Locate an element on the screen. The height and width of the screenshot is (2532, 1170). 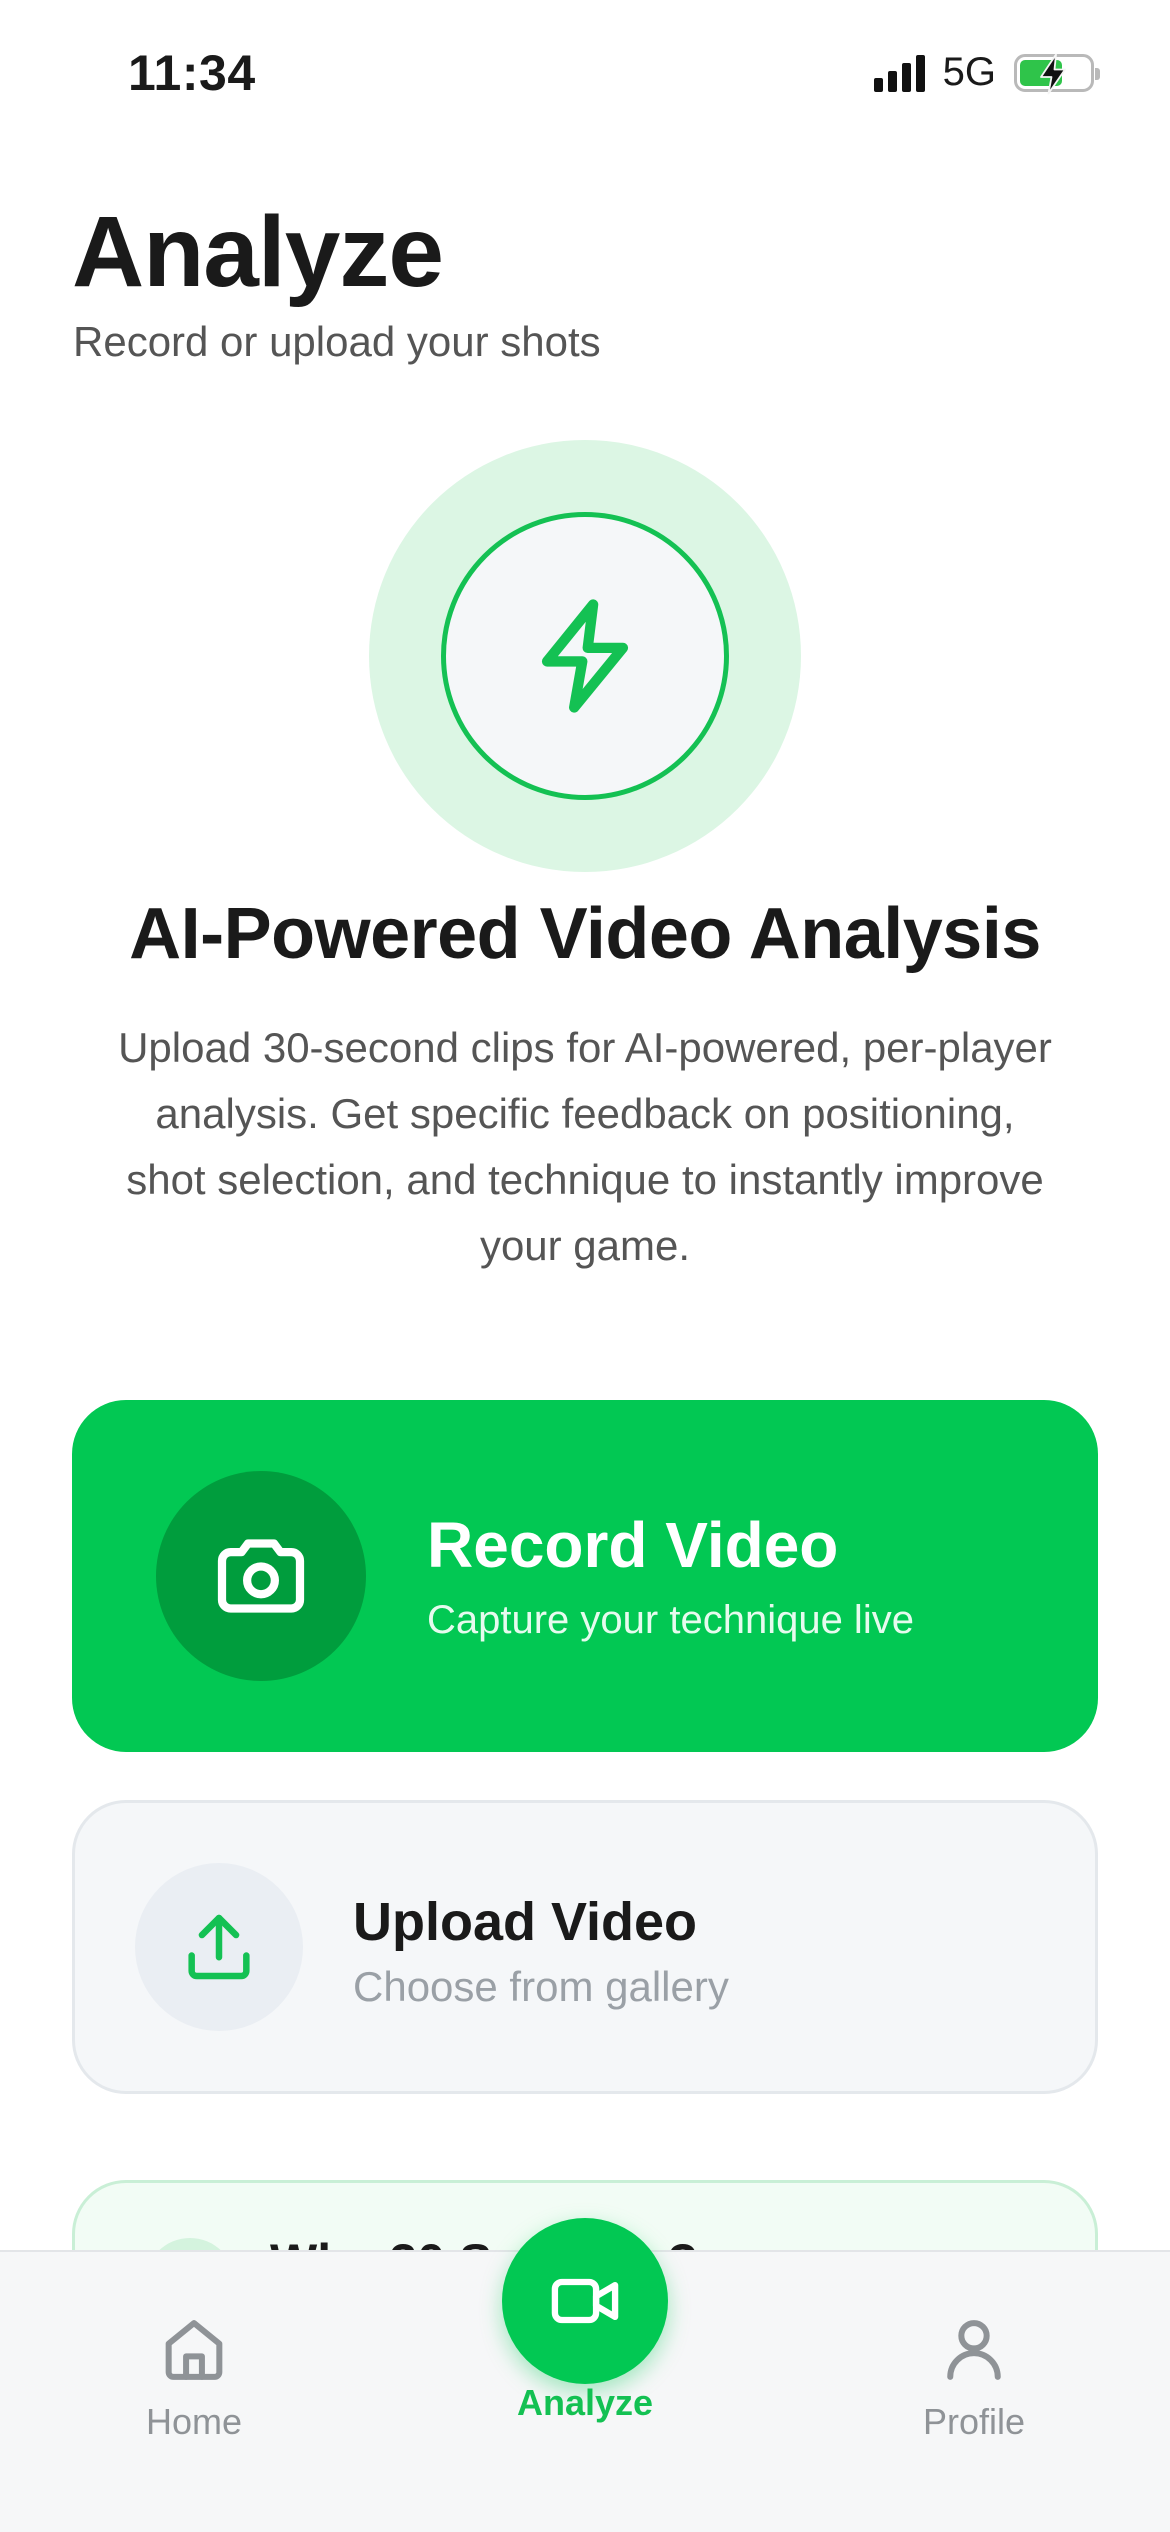
upload-video-button: Upload Video Choose from gallery is located at coordinates (585, 1947).